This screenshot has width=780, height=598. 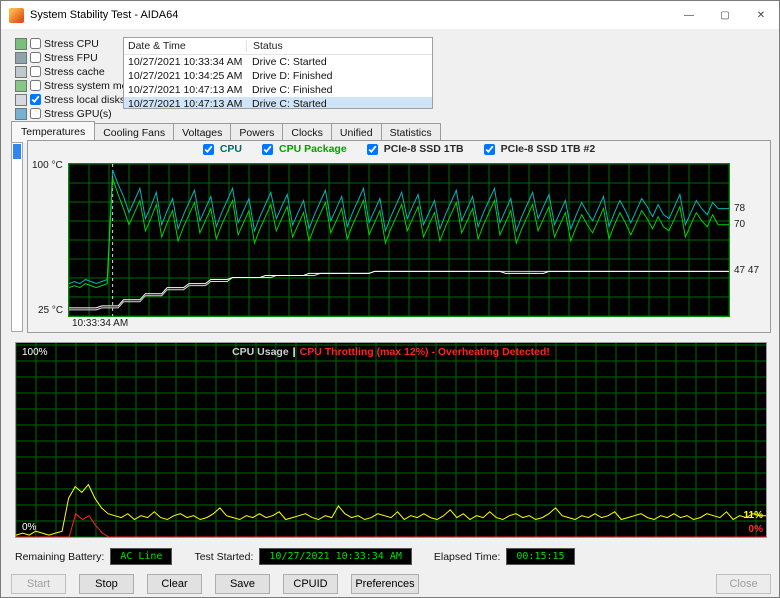 I want to click on remaining-battery-value: AC Line, so click(x=141, y=556).